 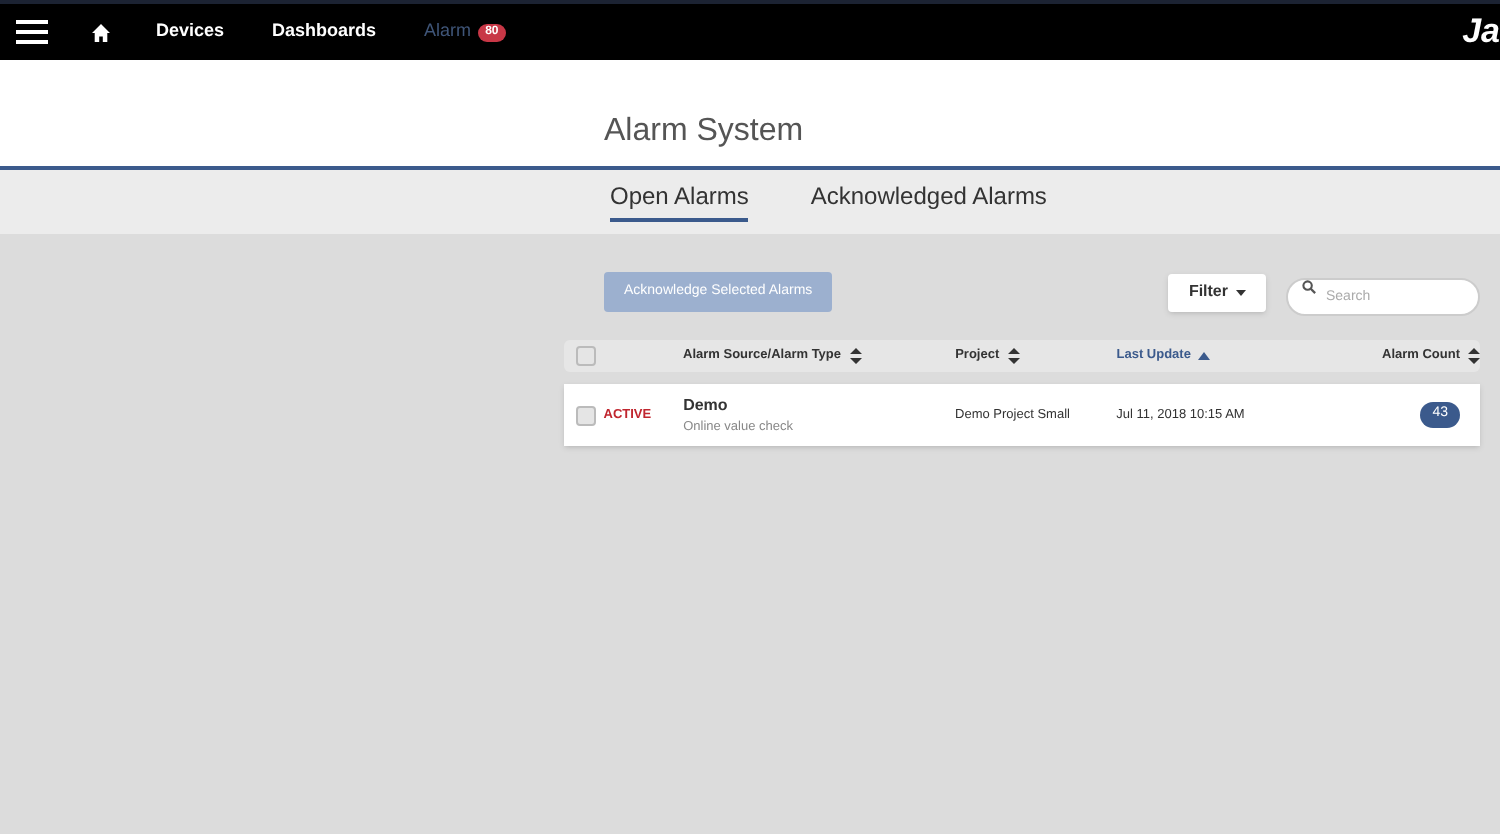 I want to click on nav-link: Dashboards, so click(x=324, y=32).